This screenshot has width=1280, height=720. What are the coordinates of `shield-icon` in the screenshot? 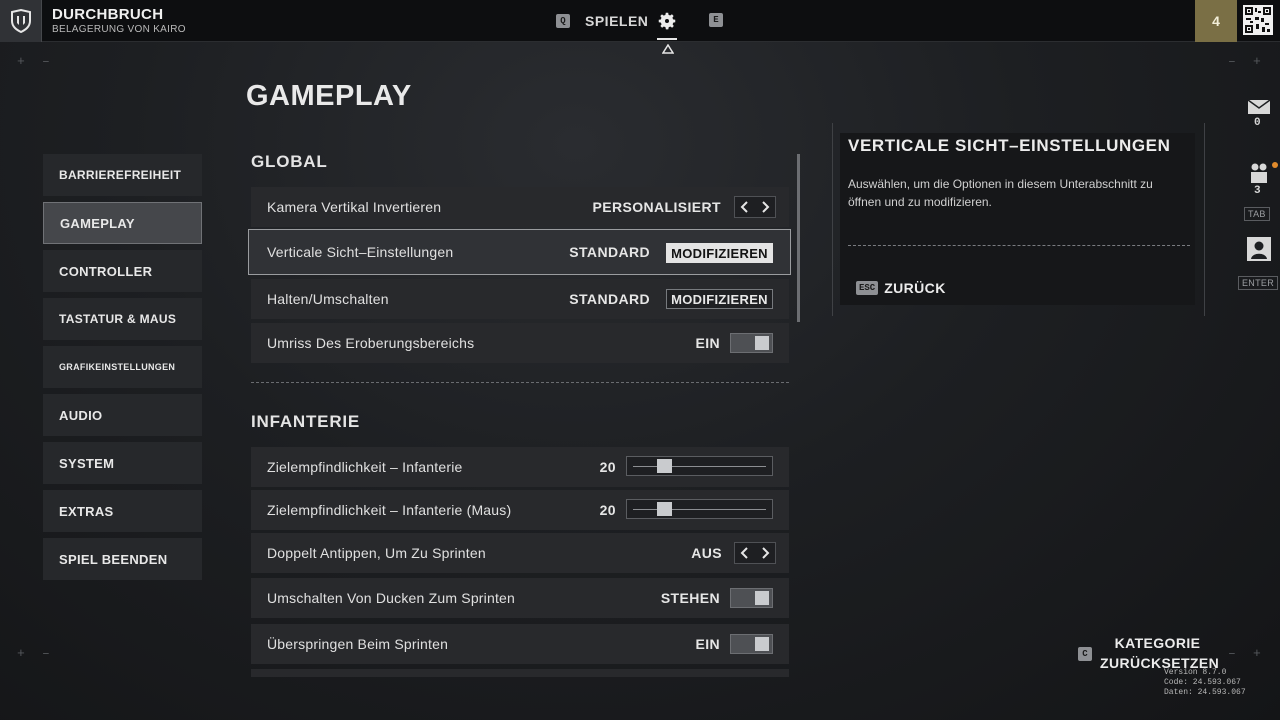 It's located at (20, 21).